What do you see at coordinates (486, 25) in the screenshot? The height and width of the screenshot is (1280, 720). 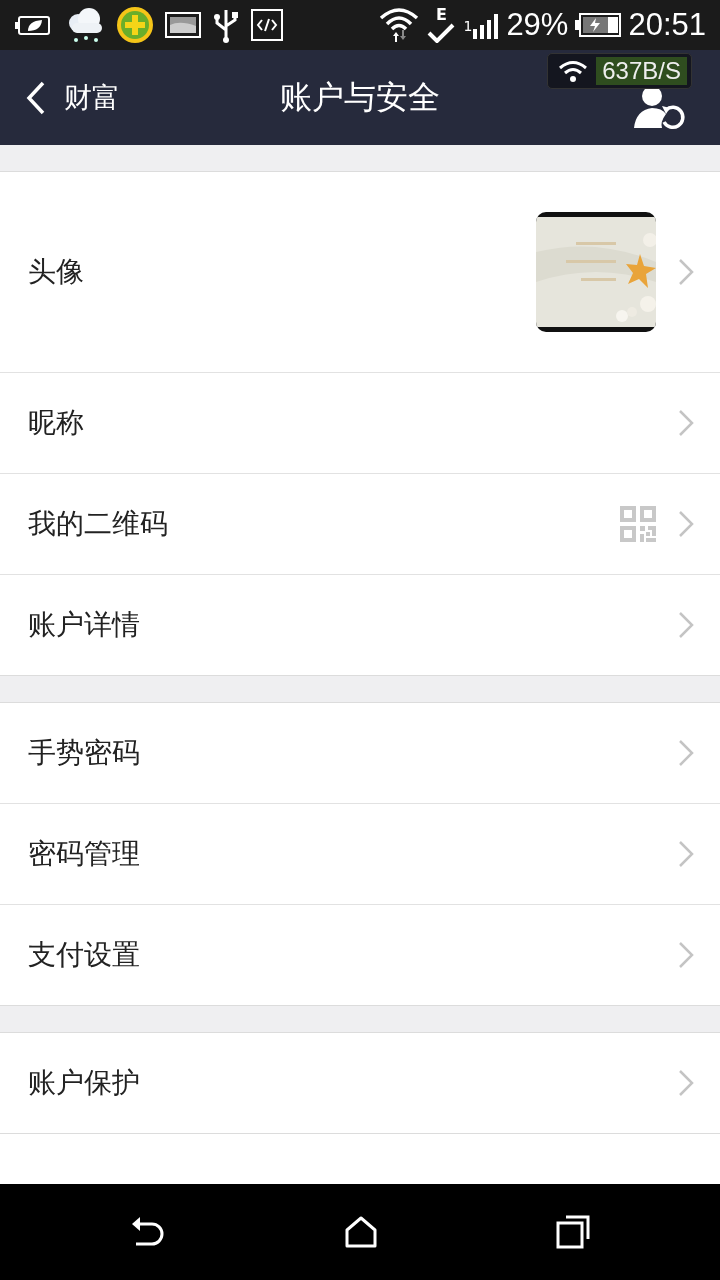 I see `signal-icon` at bounding box center [486, 25].